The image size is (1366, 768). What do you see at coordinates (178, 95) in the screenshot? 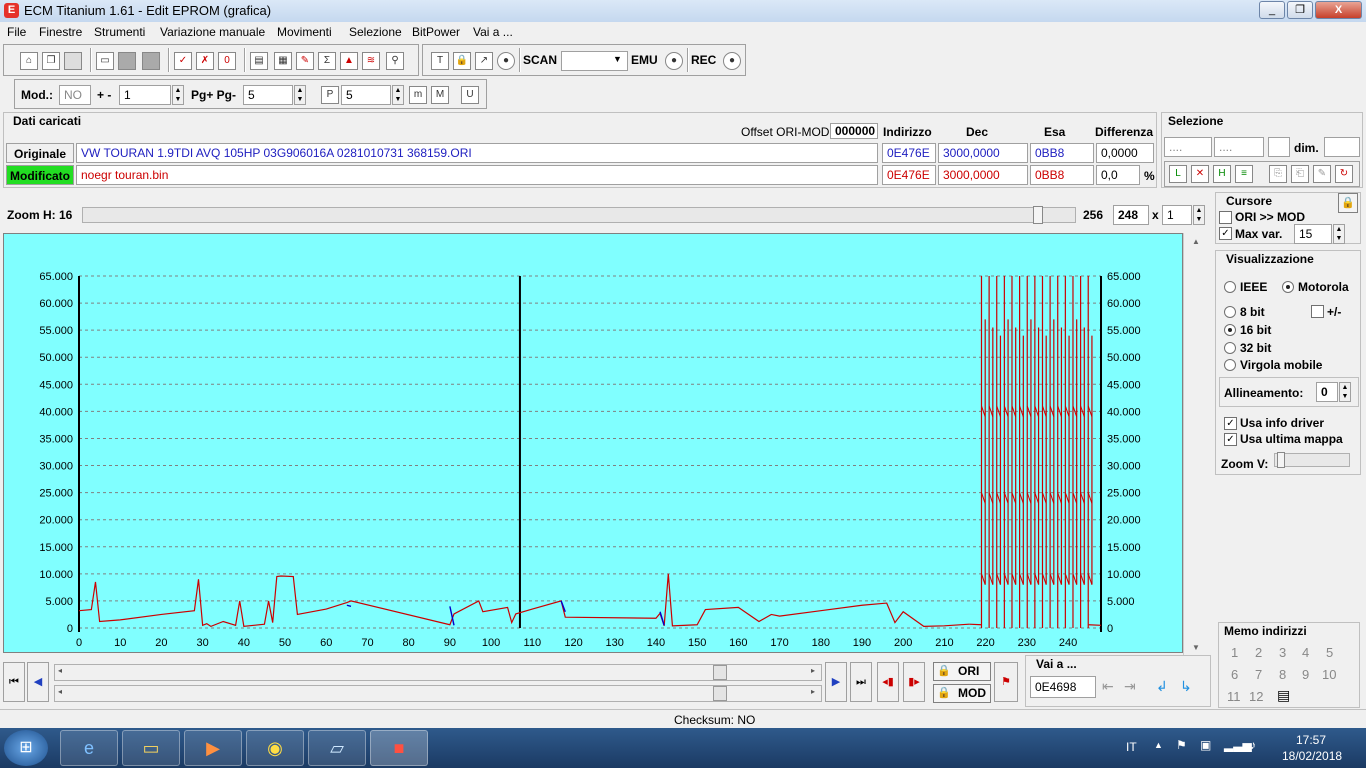
I see `step-spinner: ▲ ▼` at bounding box center [178, 95].